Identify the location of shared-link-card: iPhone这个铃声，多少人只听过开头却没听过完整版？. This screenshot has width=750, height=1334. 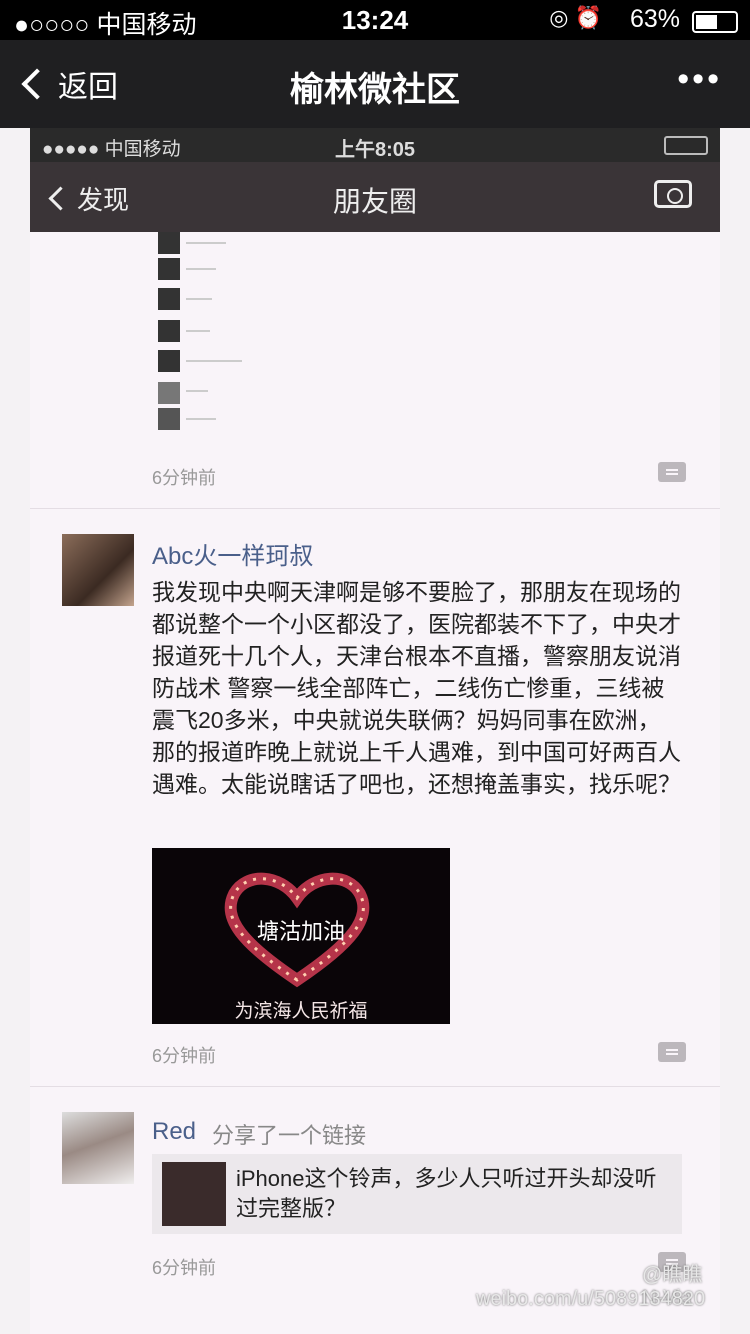
(417, 1194).